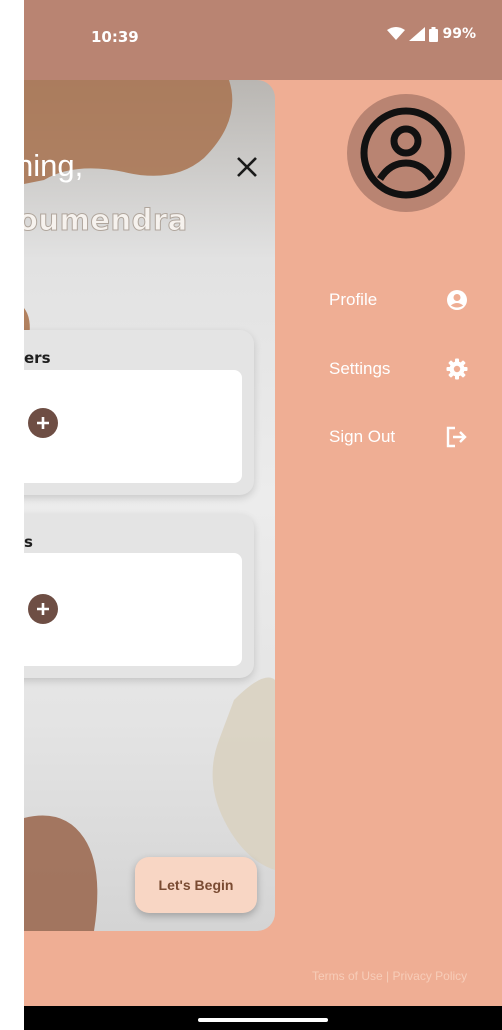  Describe the element at coordinates (417, 34) in the screenshot. I see `signal-icon` at that location.